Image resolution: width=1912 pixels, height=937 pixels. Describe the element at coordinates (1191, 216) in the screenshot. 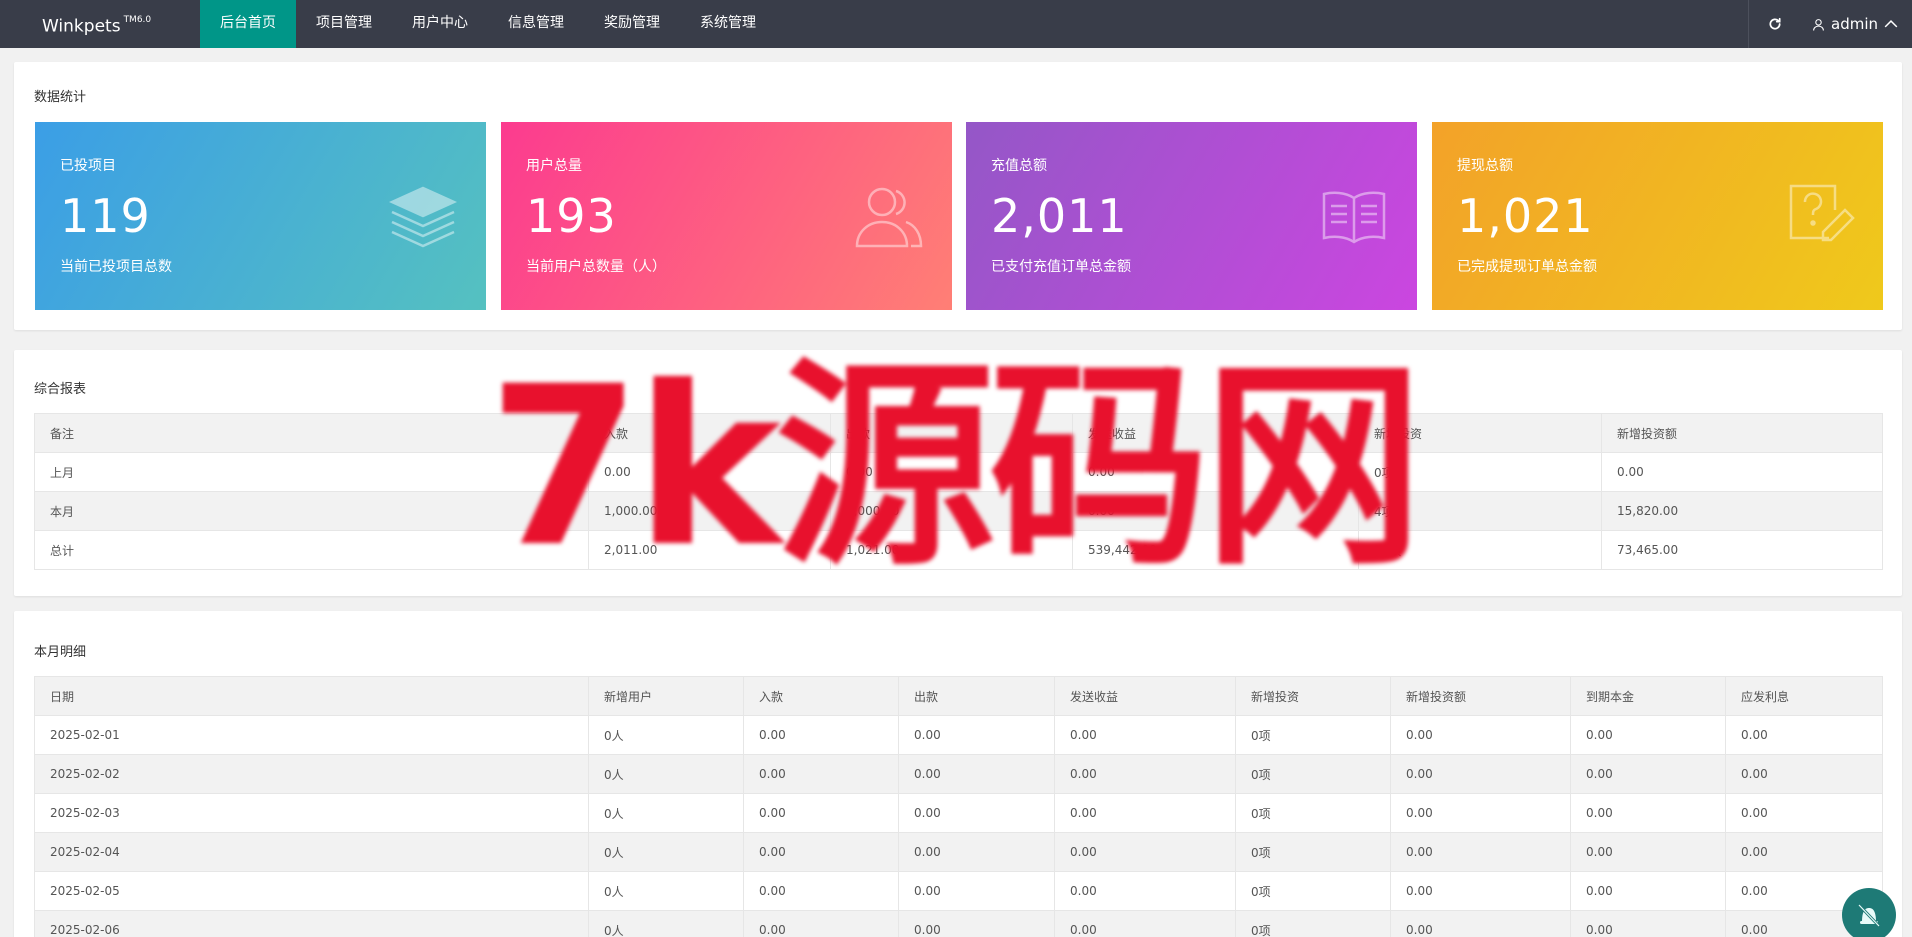

I see `stat-card-recharge: 充值总额 2,011 已支付充值订单总金额` at that location.